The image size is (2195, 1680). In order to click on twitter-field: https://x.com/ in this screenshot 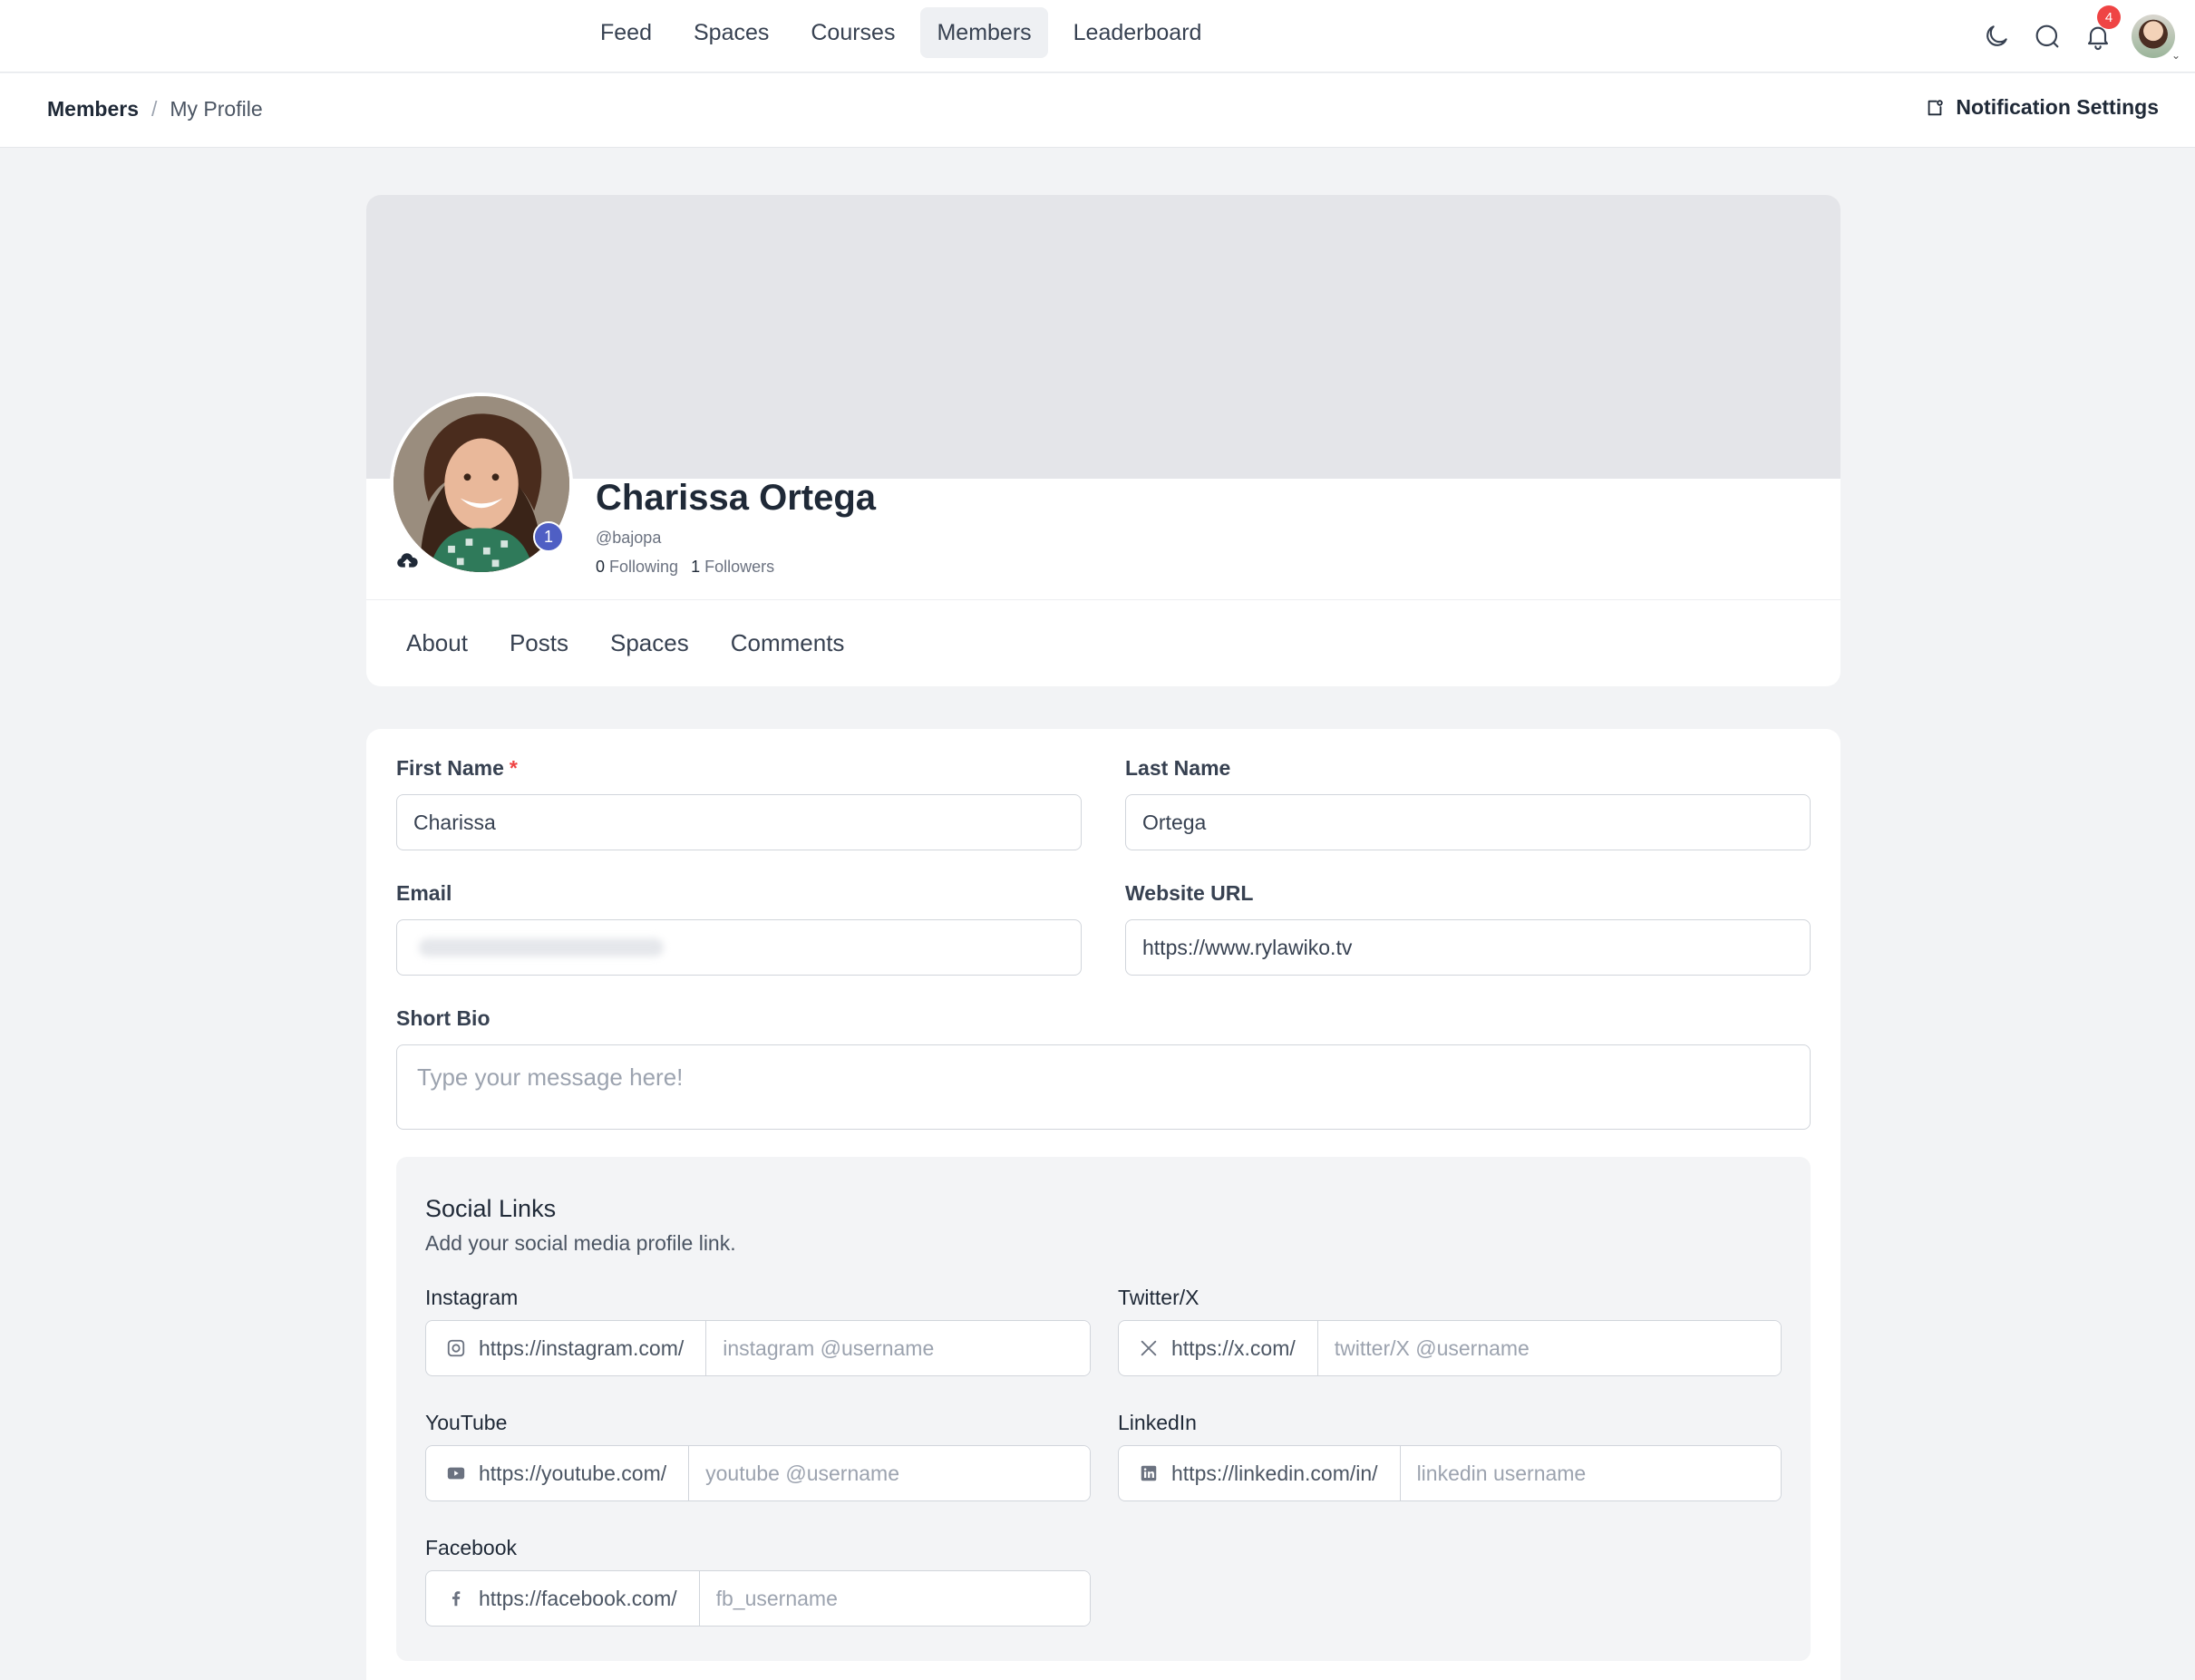, I will do `click(1450, 1348)`.